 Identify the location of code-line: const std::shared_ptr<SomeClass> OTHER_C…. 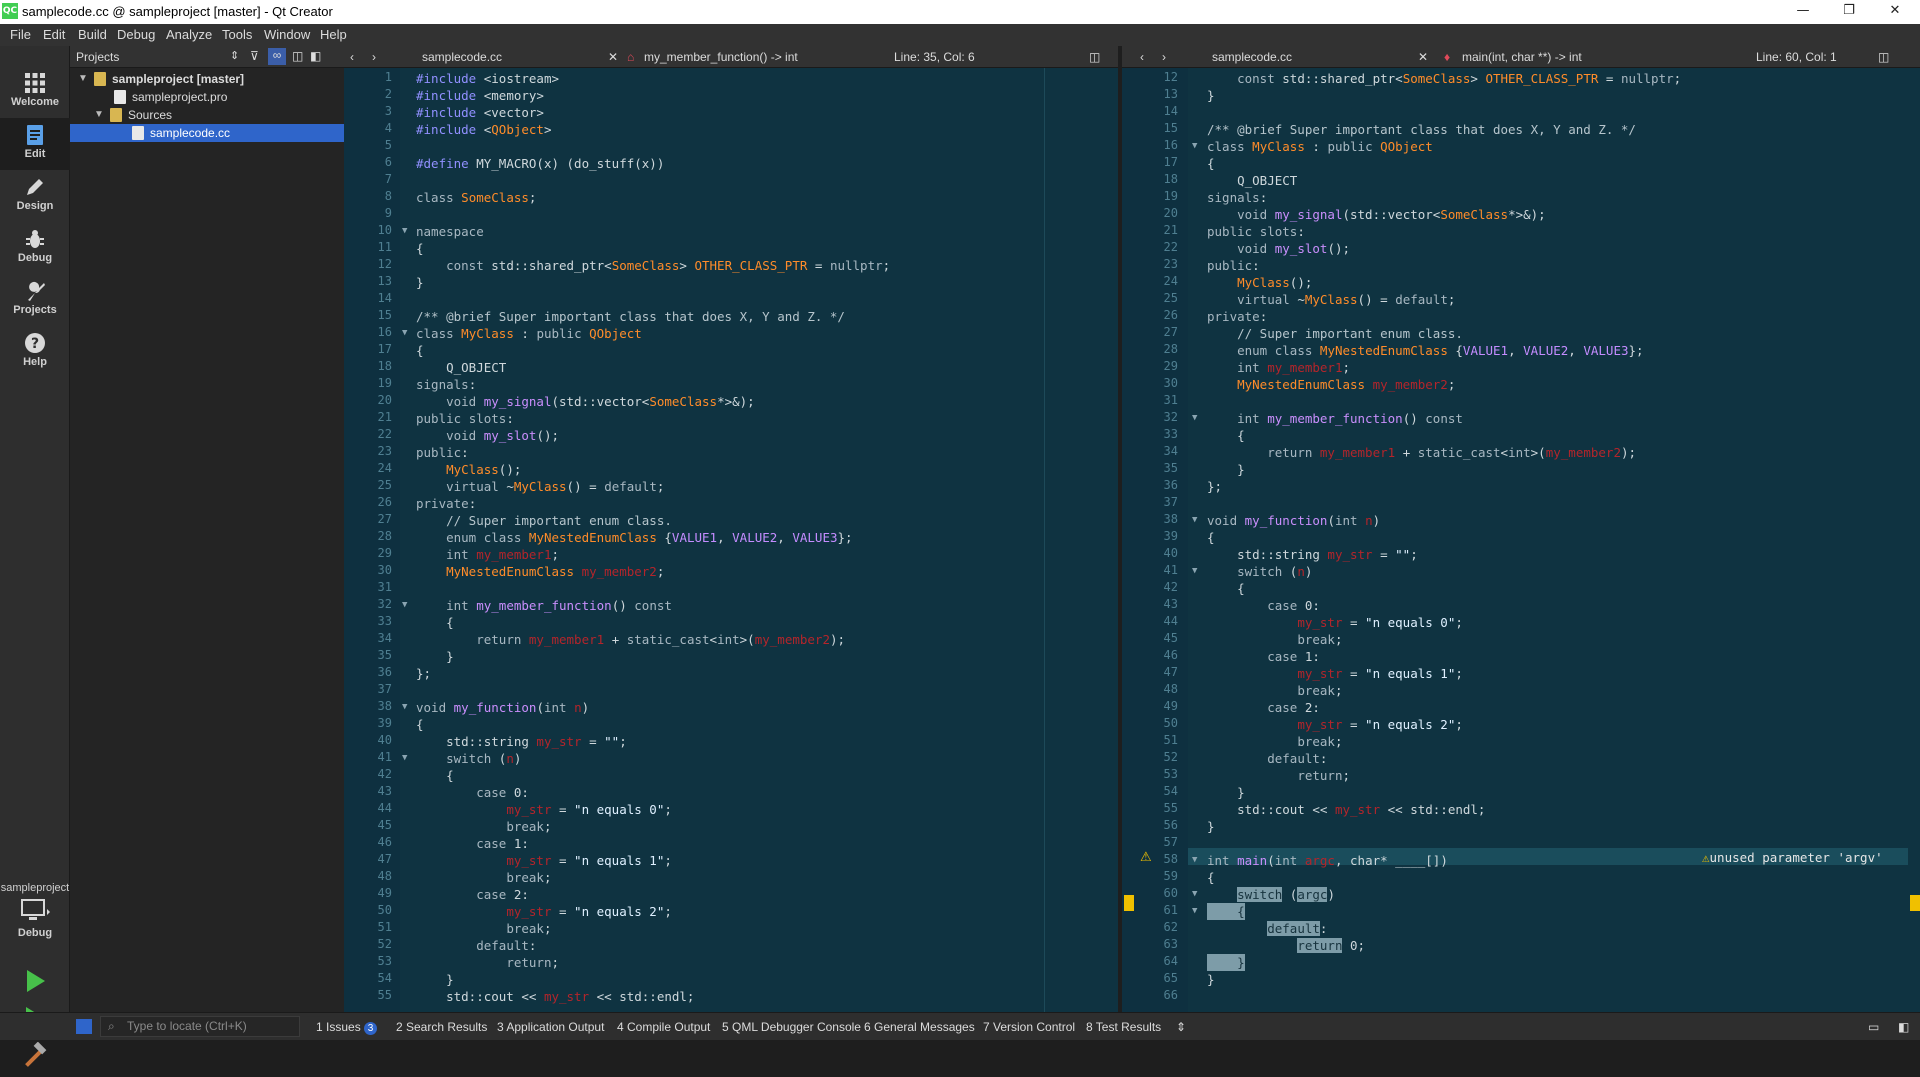
(653, 265).